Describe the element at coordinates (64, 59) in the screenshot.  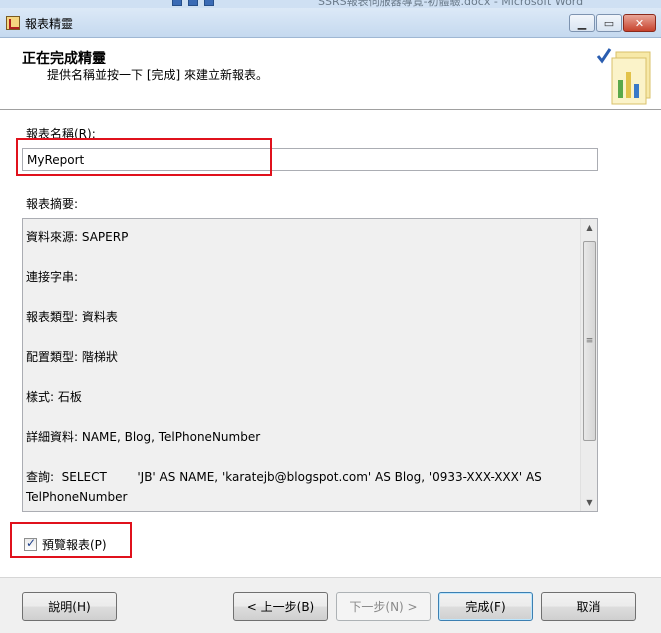
I see `page-title: 正在完成精靈` at that location.